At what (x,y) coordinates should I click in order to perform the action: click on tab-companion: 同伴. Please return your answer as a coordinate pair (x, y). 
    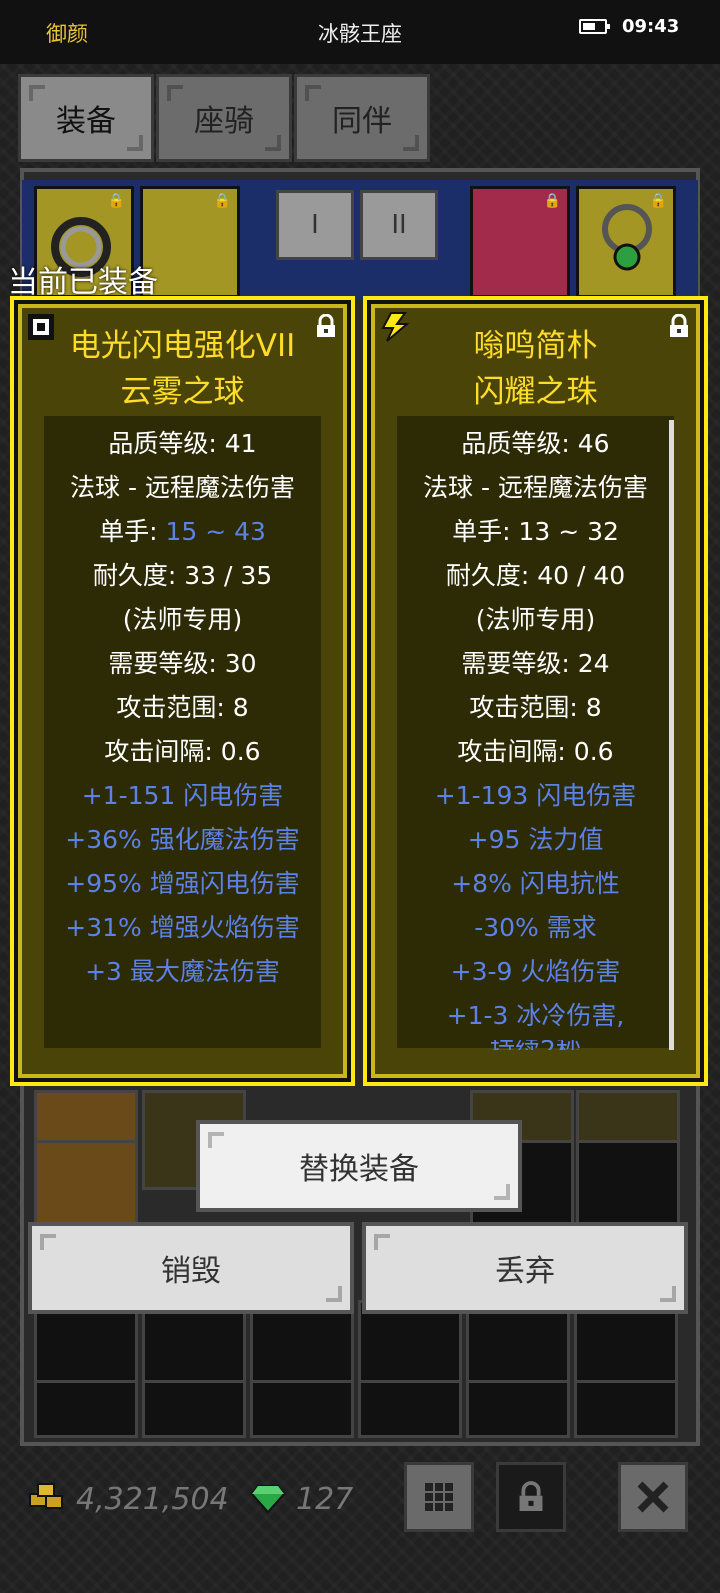
    Looking at the image, I should click on (362, 118).